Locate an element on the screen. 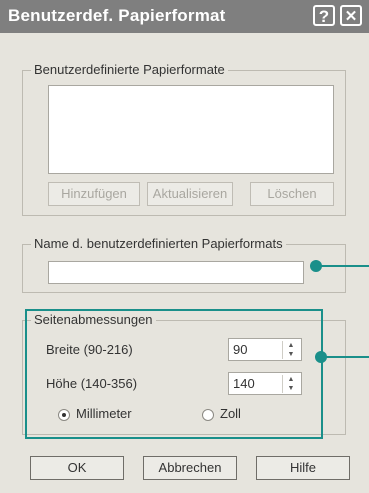  dialog-title: Benutzerdef. Papierformat is located at coordinates (117, 15).